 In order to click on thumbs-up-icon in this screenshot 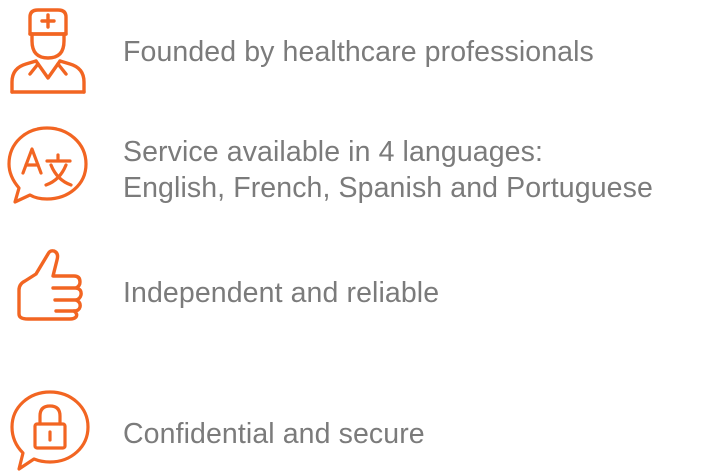, I will do `click(51, 284)`.